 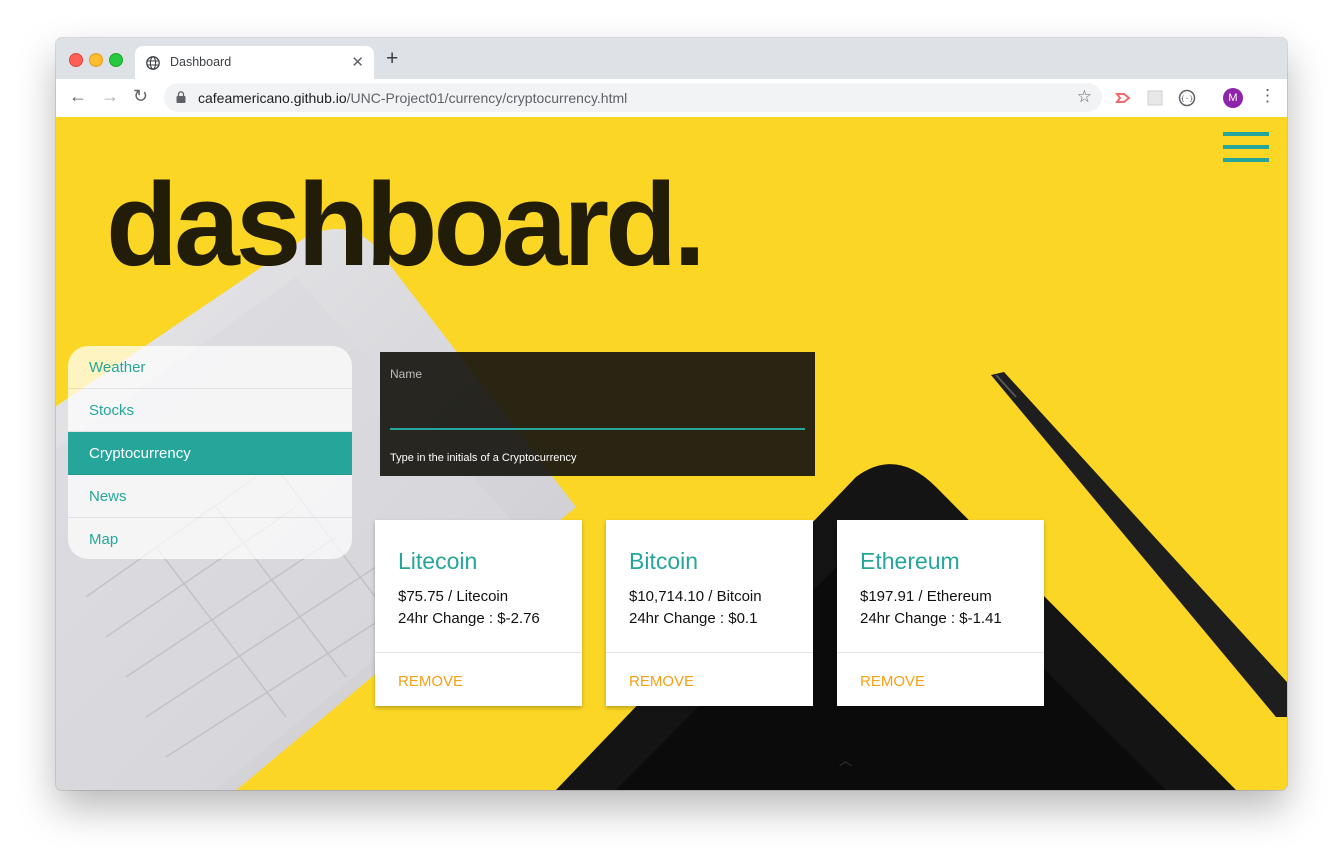 What do you see at coordinates (483, 458) in the screenshot?
I see `search-helper-text: Type in the initials of a Cryptocurrency` at bounding box center [483, 458].